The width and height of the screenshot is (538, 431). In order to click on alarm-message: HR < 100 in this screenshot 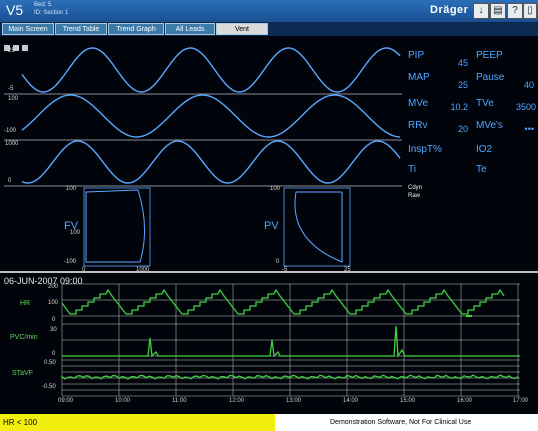, I will do `click(137, 422)`.